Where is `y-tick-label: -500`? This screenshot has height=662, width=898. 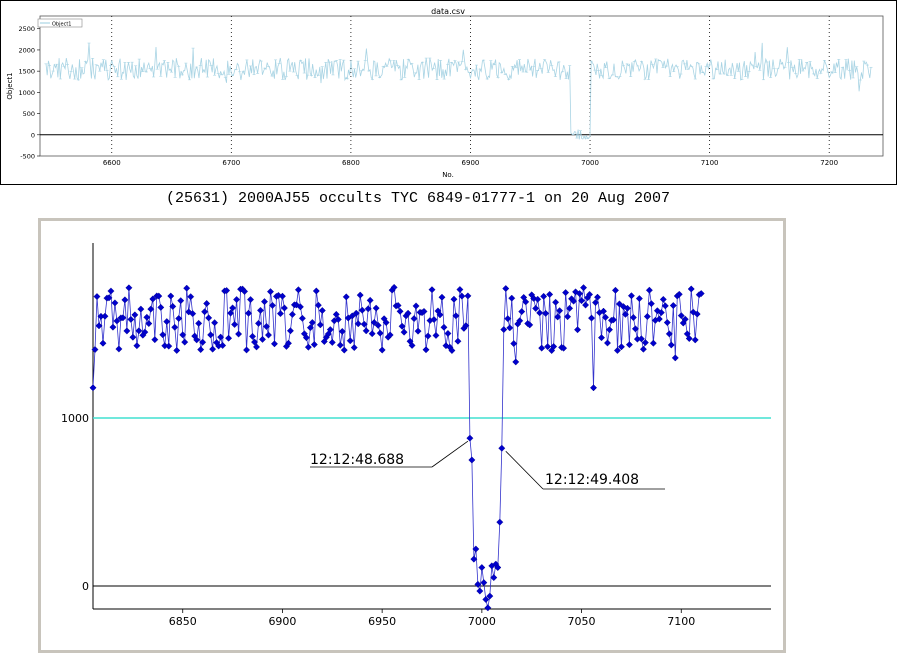
y-tick-label: -500 is located at coordinates (27, 157).